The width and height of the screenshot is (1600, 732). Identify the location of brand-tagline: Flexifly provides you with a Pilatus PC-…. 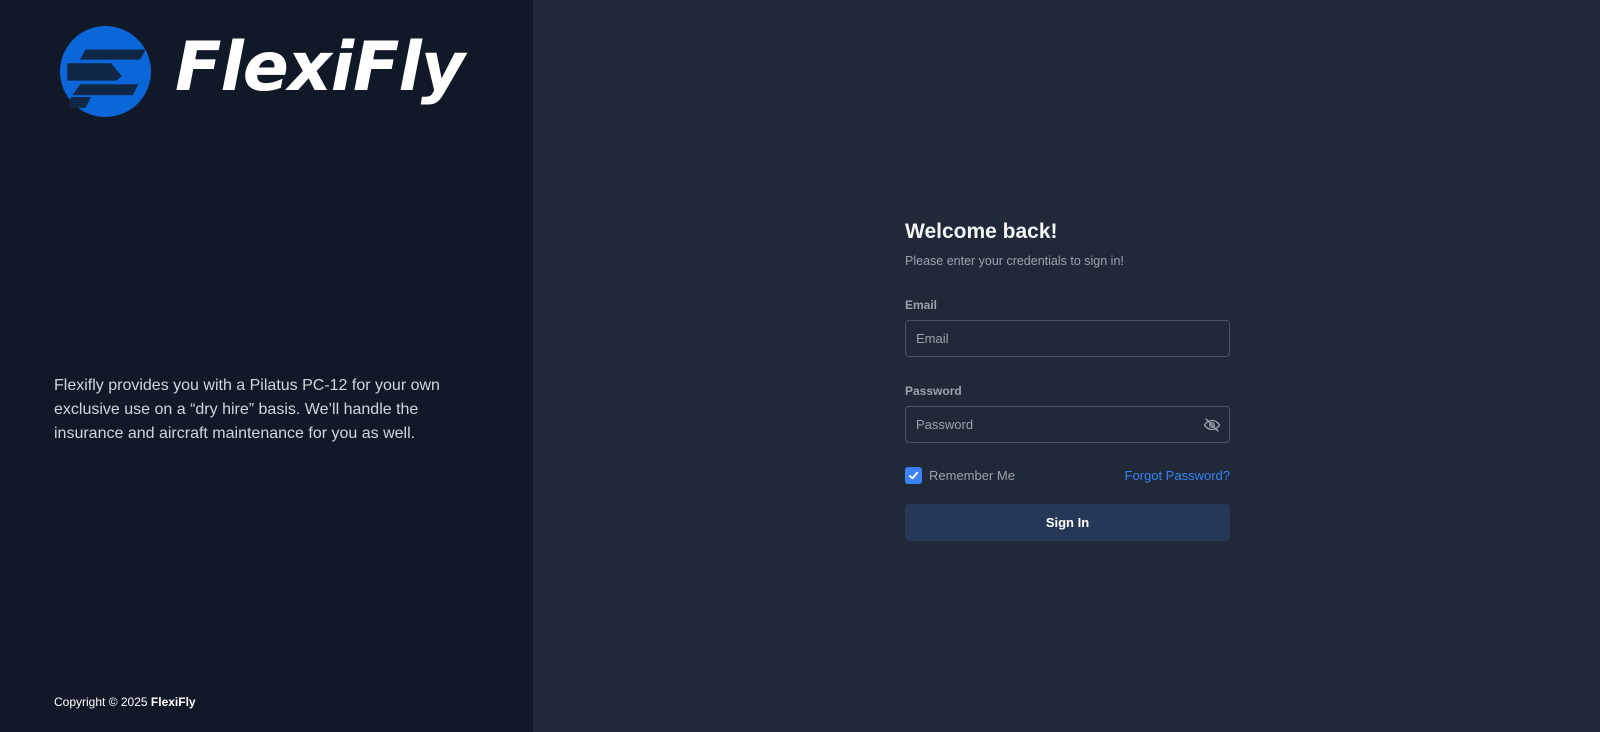
(247, 409).